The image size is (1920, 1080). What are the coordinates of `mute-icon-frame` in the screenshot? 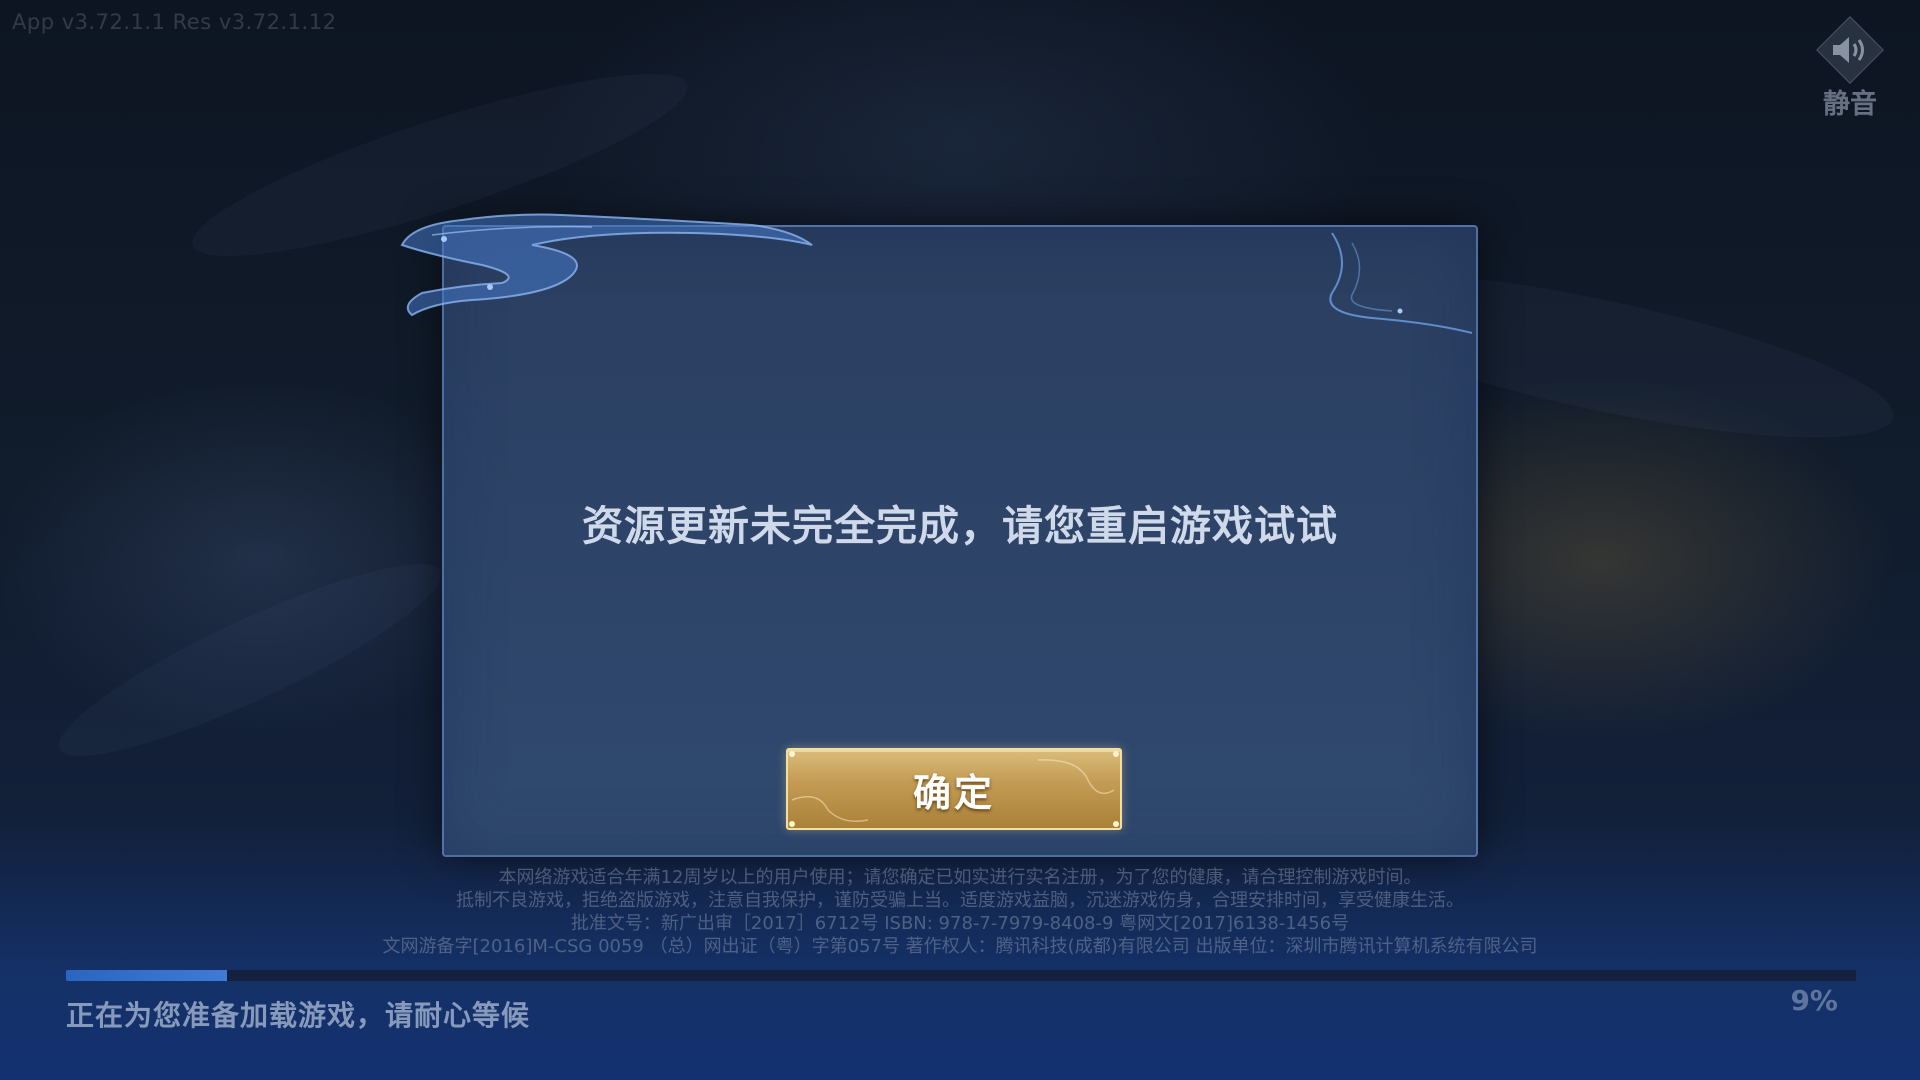 It's located at (1850, 50).